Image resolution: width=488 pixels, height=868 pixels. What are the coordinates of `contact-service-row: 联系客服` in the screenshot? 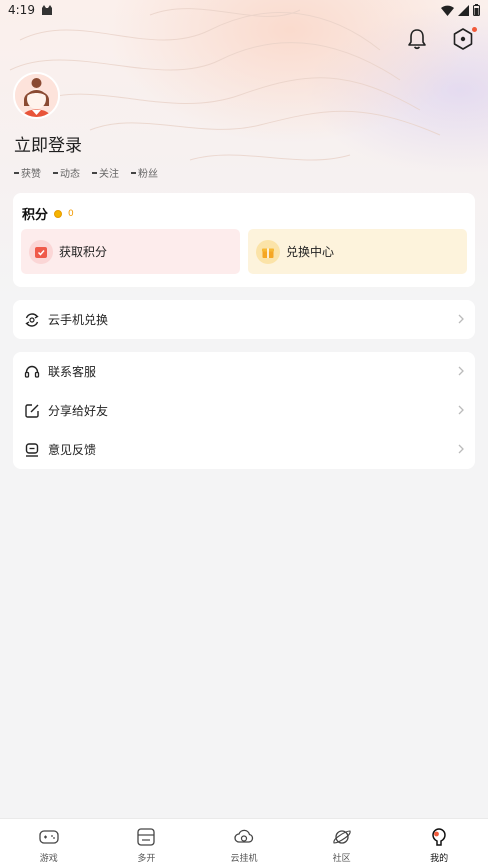 It's located at (244, 371).